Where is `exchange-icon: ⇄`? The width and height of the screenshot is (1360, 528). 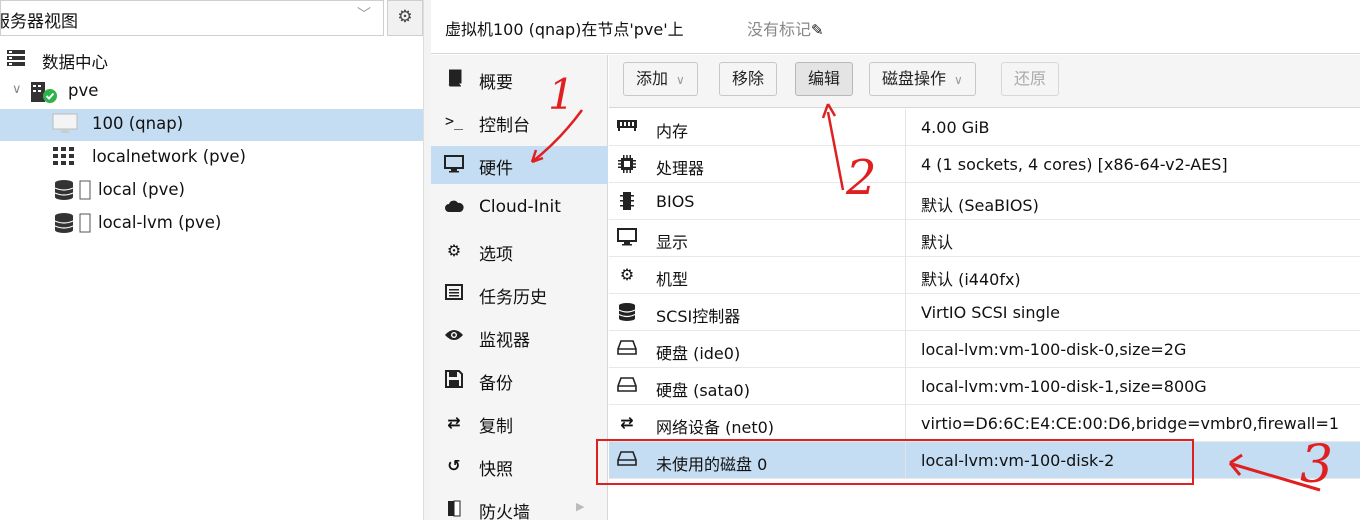 exchange-icon: ⇄ is located at coordinates (627, 422).